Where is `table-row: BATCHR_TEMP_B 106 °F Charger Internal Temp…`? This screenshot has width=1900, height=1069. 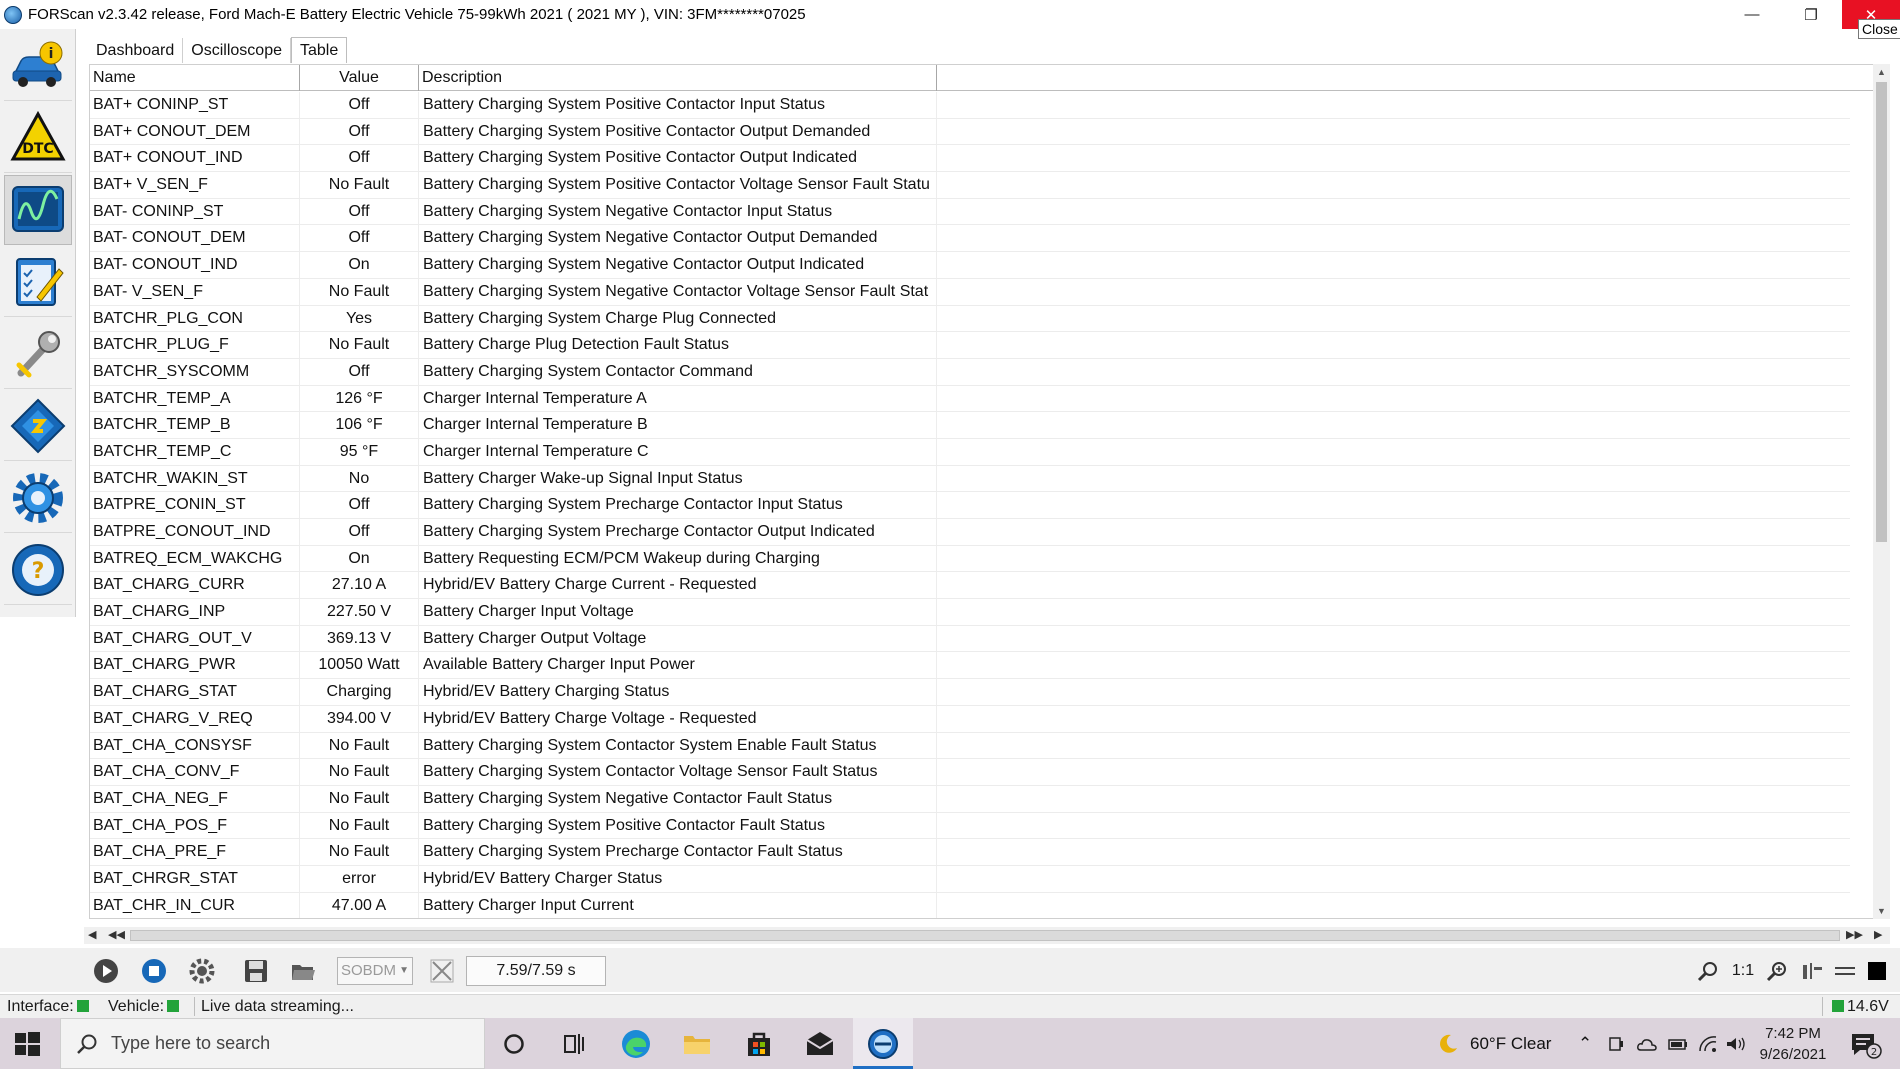
table-row: BATCHR_TEMP_B 106 °F Charger Internal Temp… is located at coordinates (970, 425).